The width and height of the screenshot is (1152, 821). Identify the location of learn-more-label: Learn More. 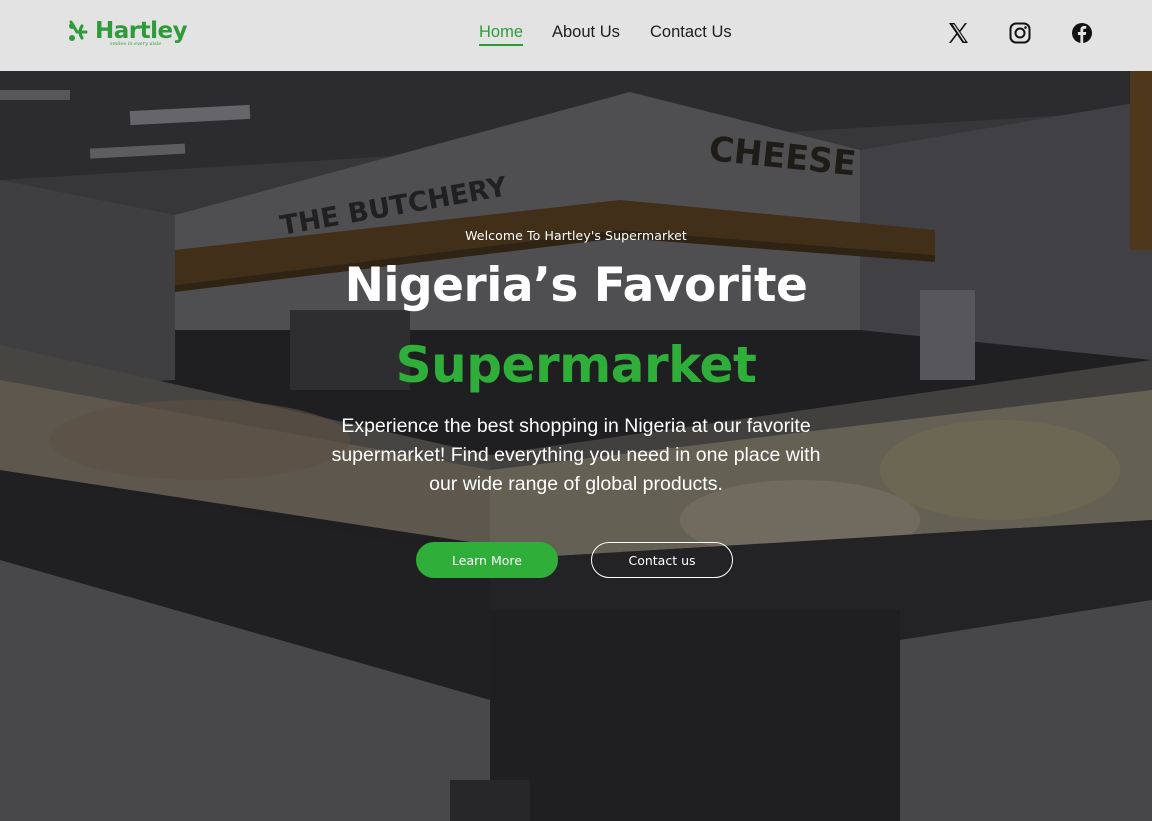
(487, 560).